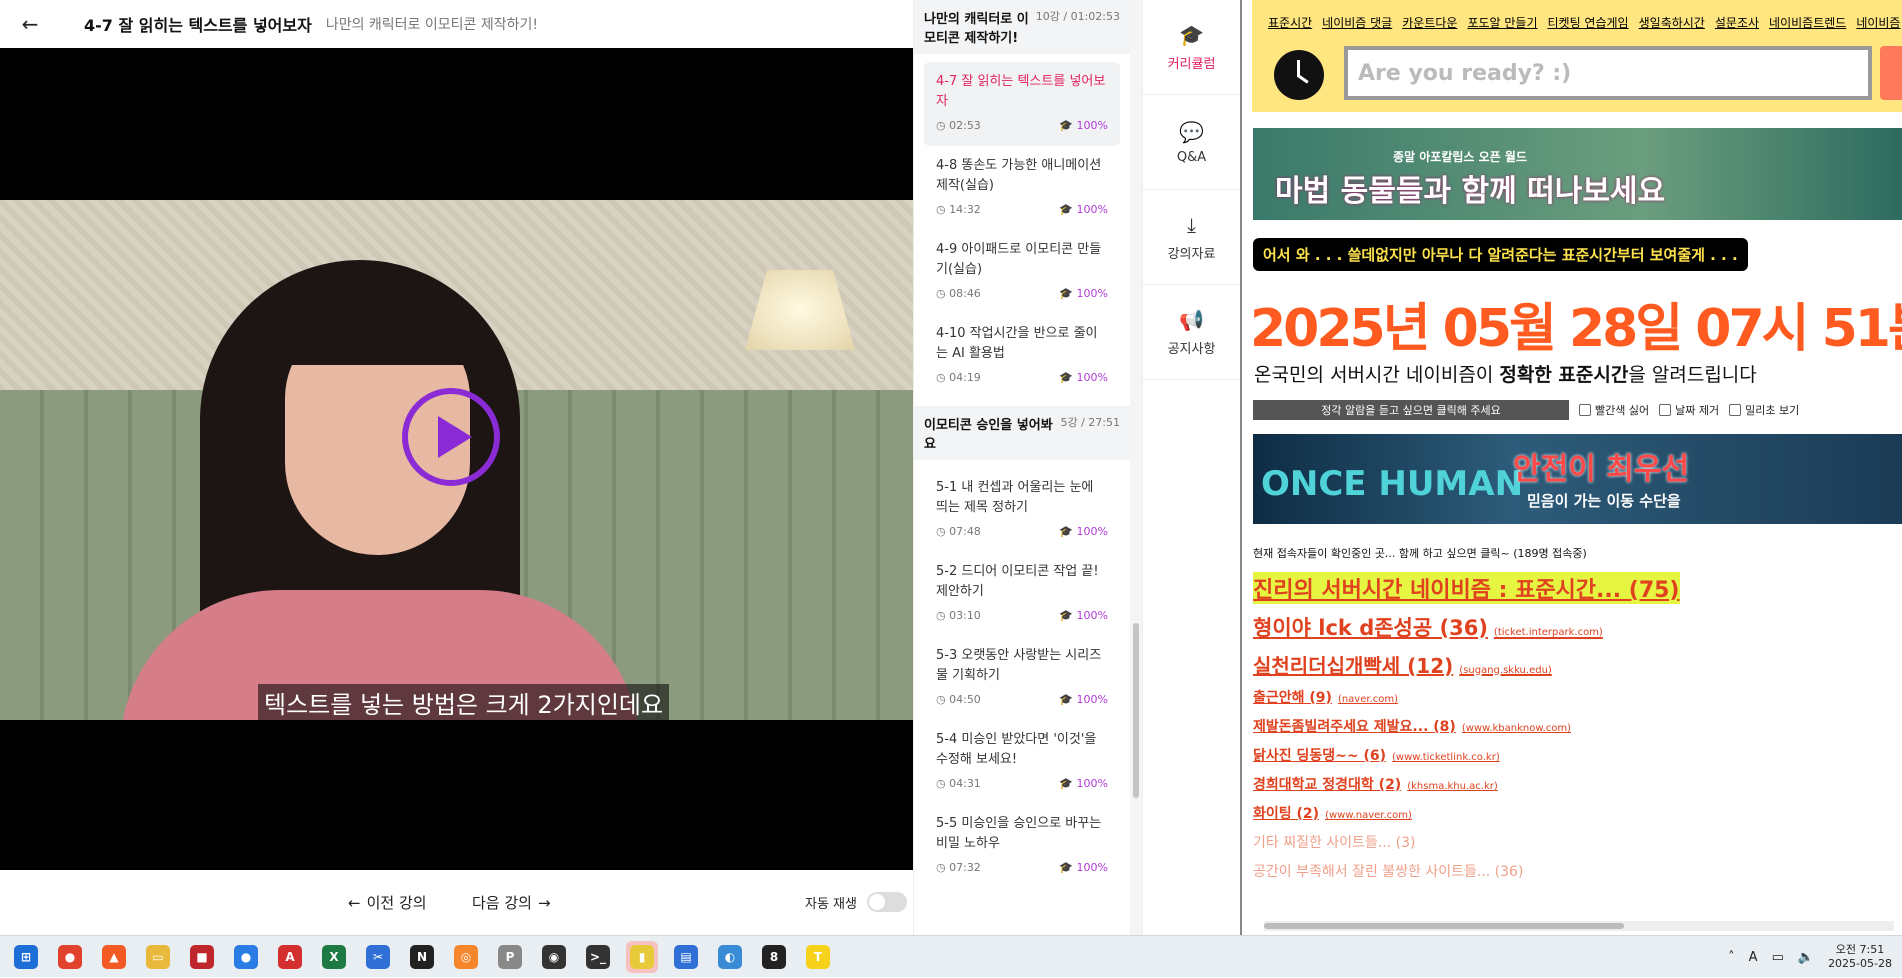 This screenshot has width=1902, height=978. Describe the element at coordinates (422, 957) in the screenshot. I see `taskbar-app-notion: N` at that location.